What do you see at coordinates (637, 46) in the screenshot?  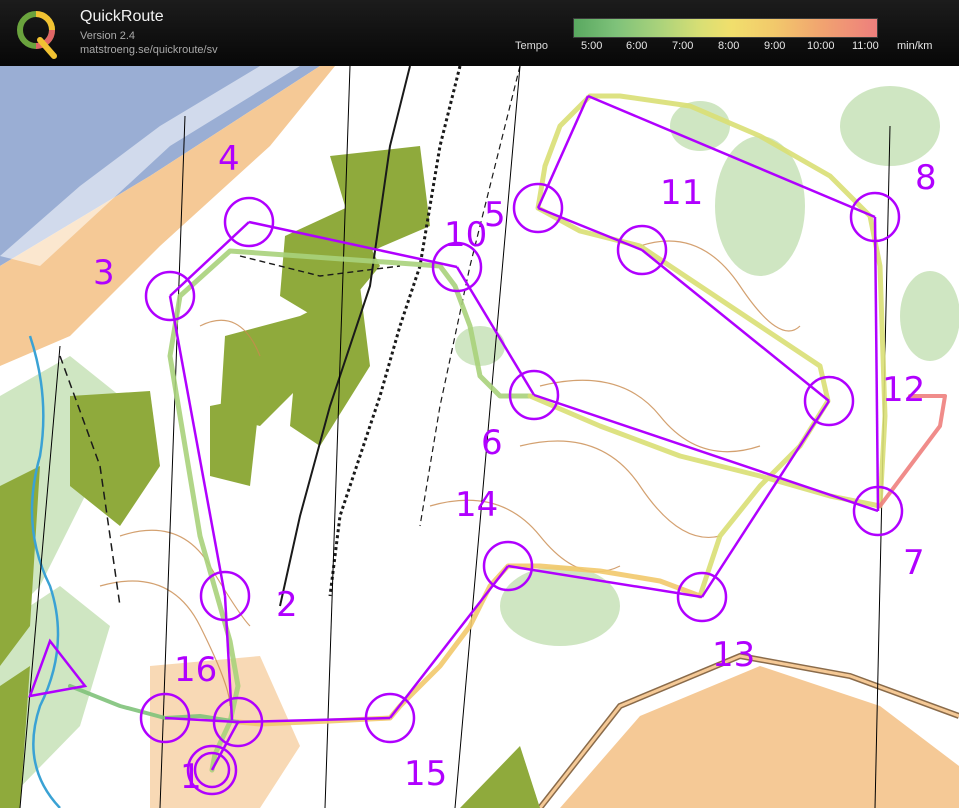 I see `tempo-tick: 6:00` at bounding box center [637, 46].